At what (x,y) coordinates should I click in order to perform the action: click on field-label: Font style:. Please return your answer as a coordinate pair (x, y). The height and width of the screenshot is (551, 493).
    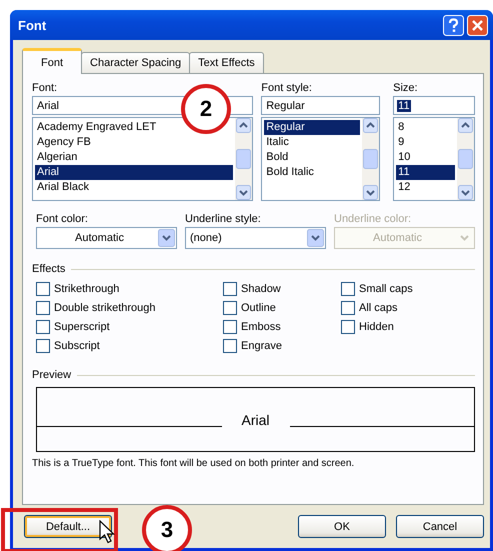
    Looking at the image, I should click on (287, 89).